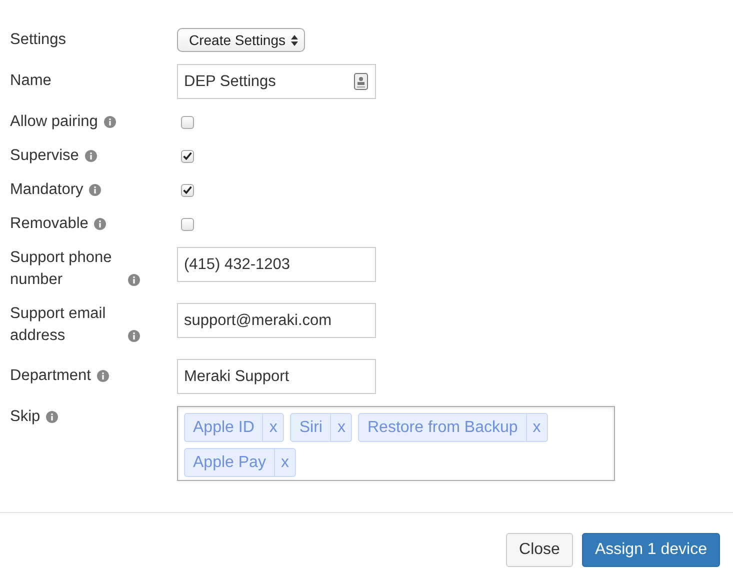 The image size is (733, 584). What do you see at coordinates (47, 190) in the screenshot?
I see `field-label: Mandatory` at bounding box center [47, 190].